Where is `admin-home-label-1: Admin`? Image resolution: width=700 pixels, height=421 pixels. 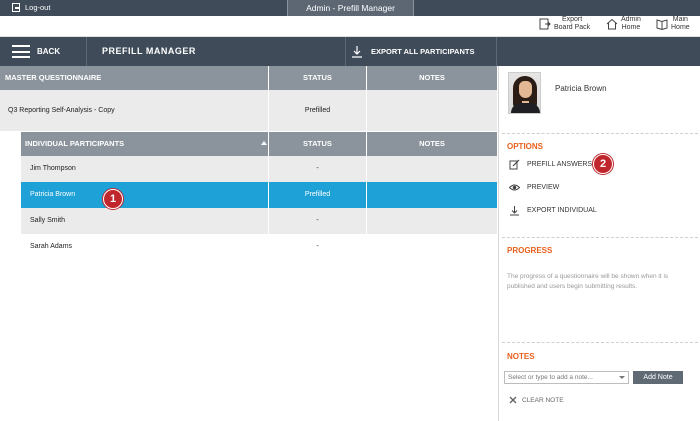
admin-home-label-1: Admin is located at coordinates (631, 19).